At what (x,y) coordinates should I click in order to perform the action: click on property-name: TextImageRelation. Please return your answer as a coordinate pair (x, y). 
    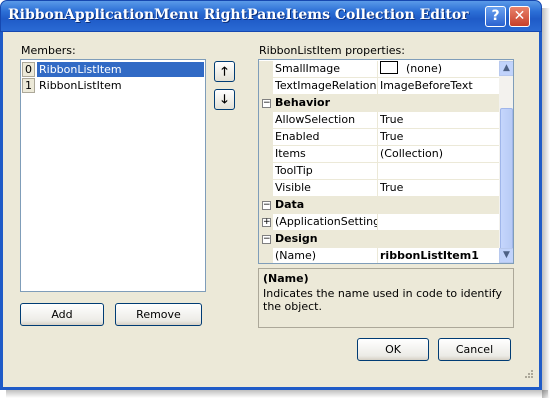
    Looking at the image, I should click on (326, 86).